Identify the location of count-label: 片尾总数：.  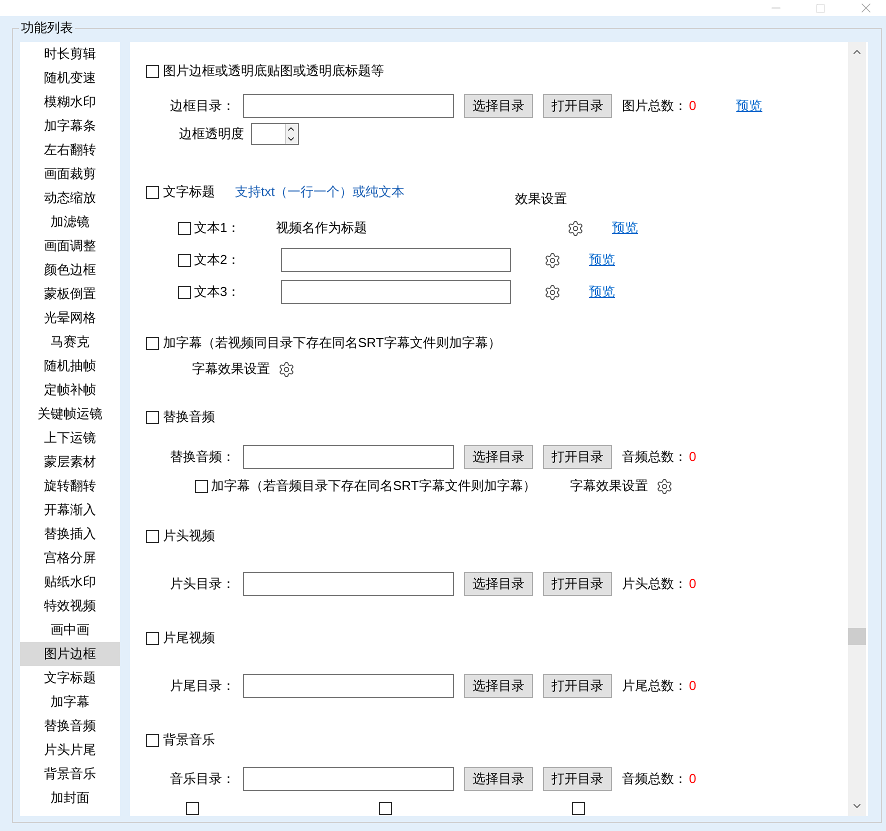
(654, 686).